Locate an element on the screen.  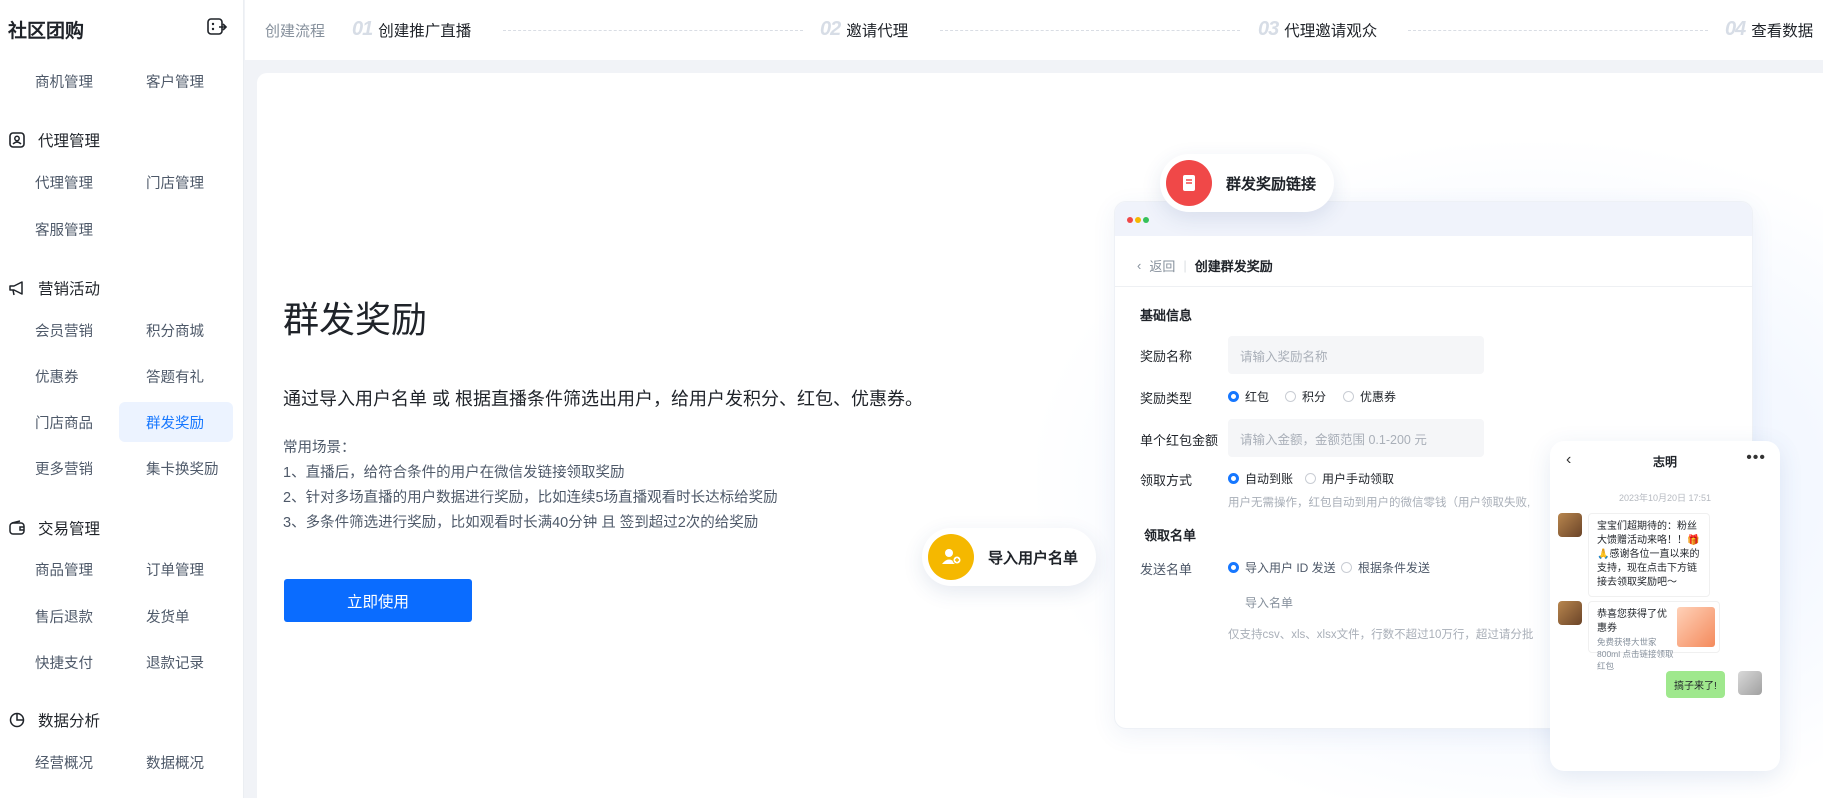
brand-title: 社区团购 is located at coordinates (46, 31).